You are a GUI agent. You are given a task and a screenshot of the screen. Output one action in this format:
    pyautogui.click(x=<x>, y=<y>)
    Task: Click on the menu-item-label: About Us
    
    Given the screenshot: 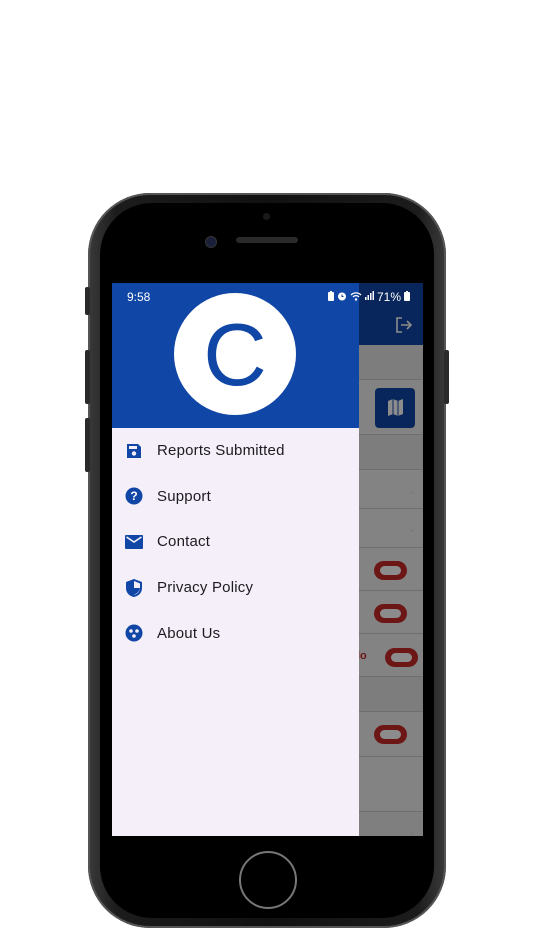 What is the action you would take?
    pyautogui.click(x=189, y=633)
    